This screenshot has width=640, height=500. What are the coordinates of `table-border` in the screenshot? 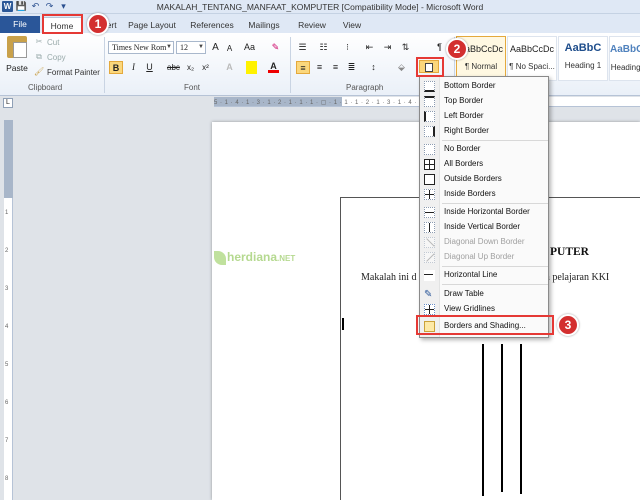 It's located at (340, 348).